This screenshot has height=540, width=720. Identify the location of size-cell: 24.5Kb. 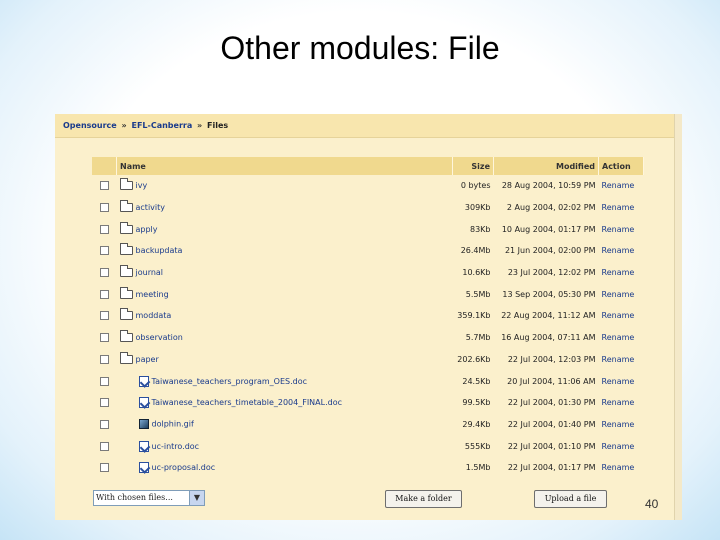
(476, 381).